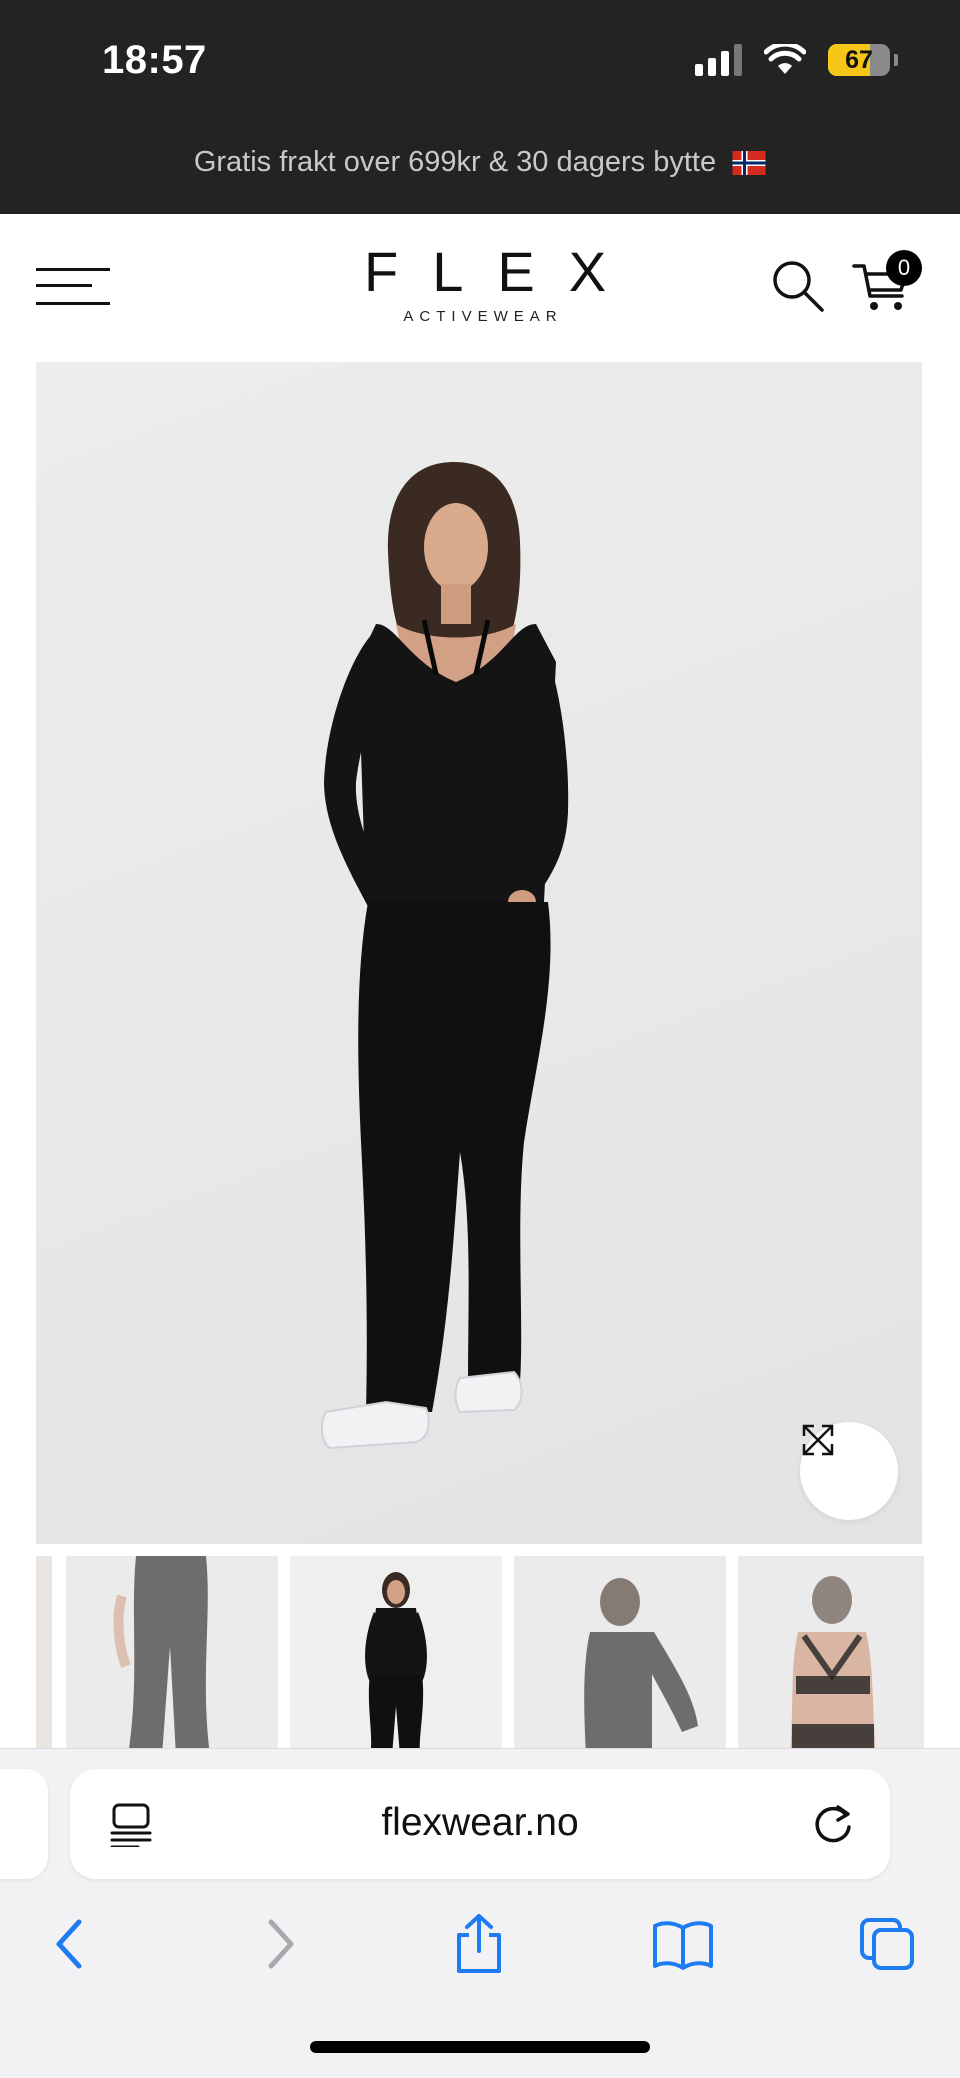 The width and height of the screenshot is (960, 2078). I want to click on cart-button: 0, so click(888, 283).